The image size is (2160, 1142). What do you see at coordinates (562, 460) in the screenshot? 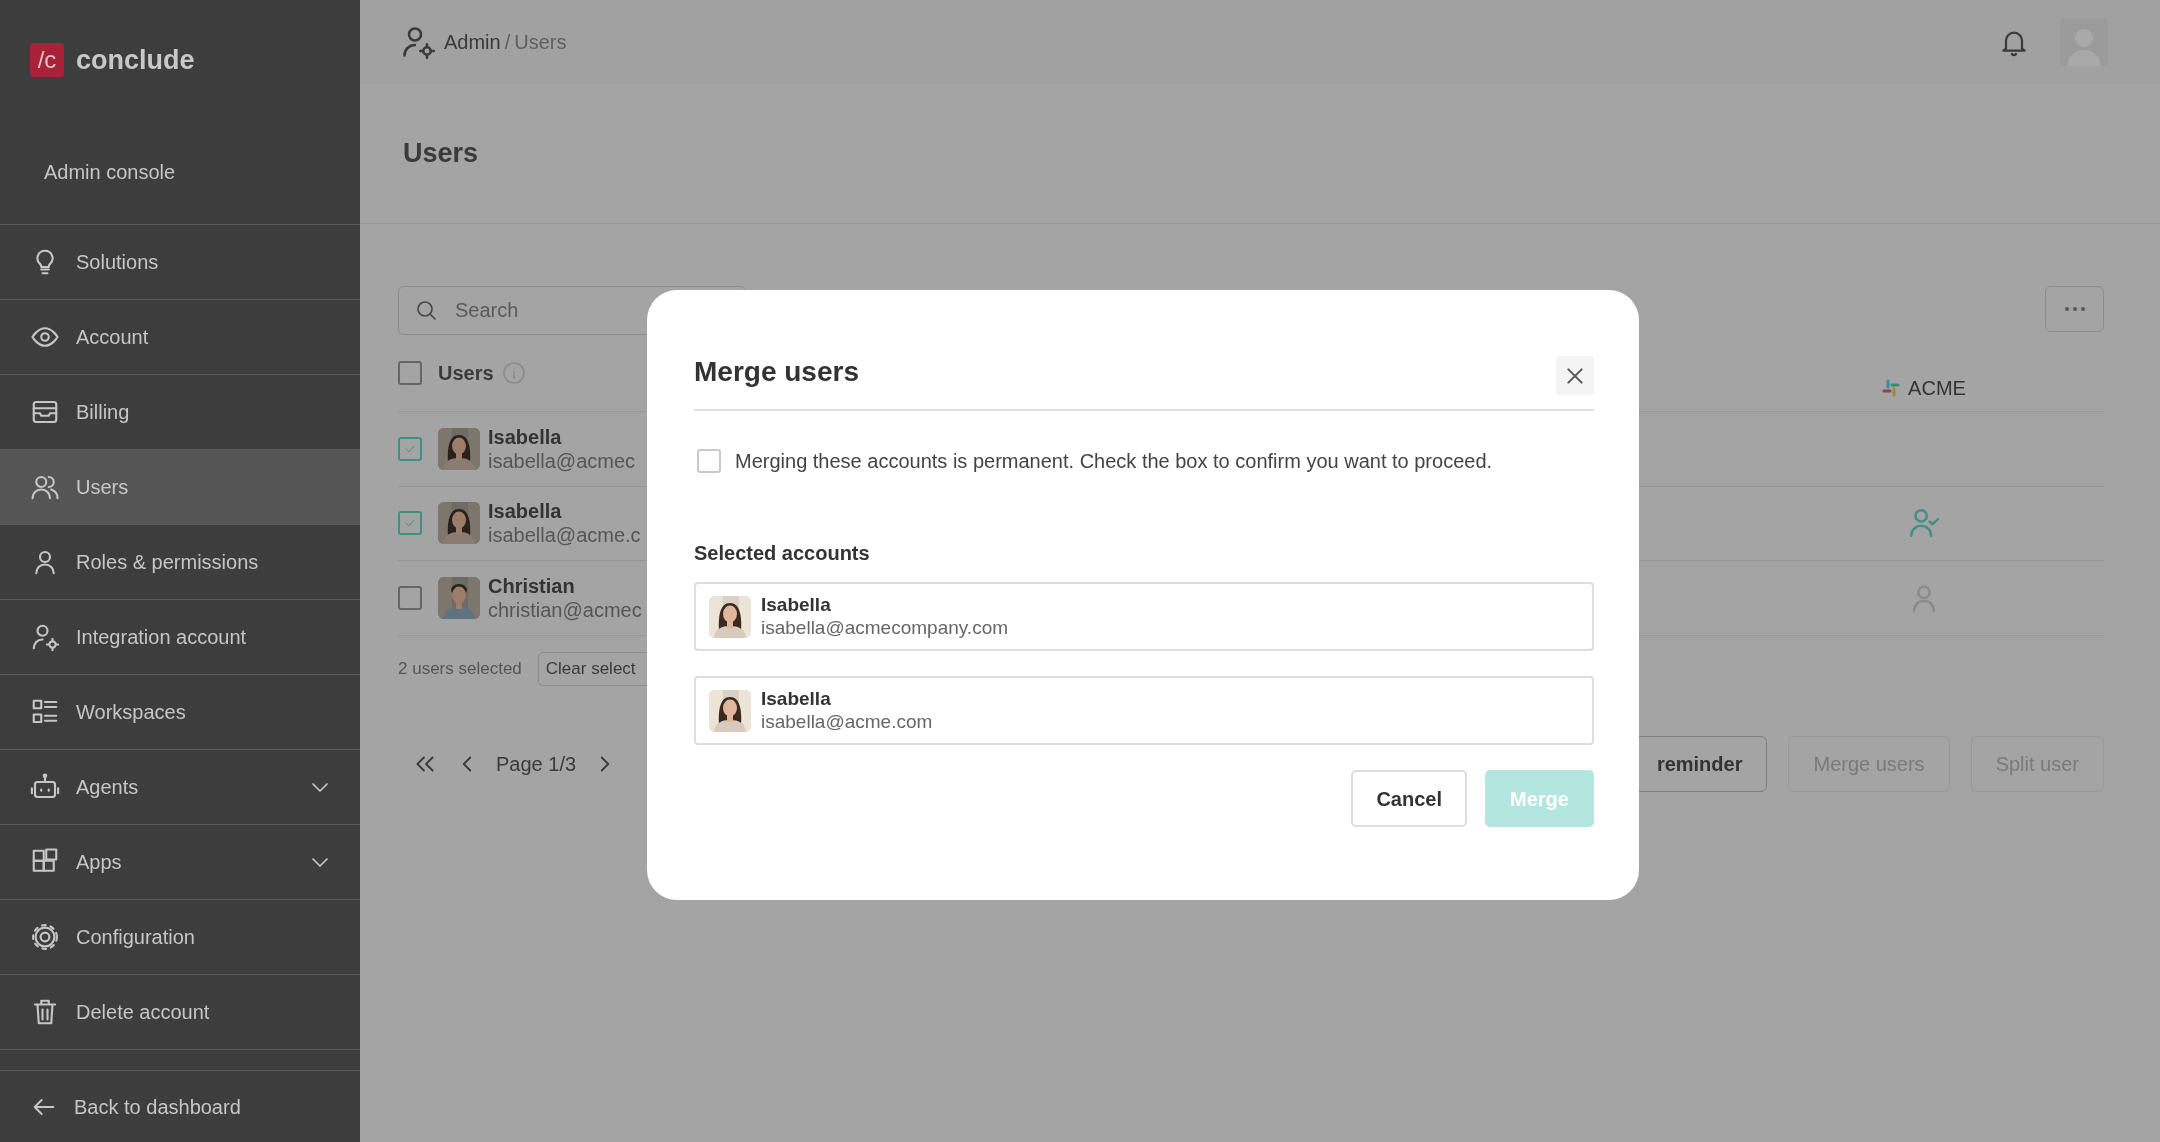
I see `user-email: isabella@acmec` at bounding box center [562, 460].